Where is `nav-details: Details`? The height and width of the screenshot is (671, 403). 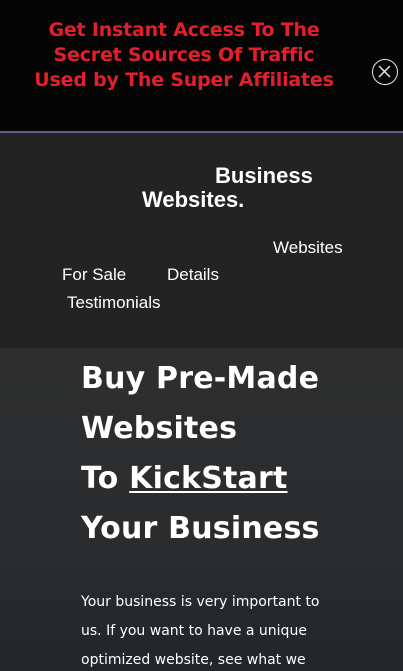 nav-details: Details is located at coordinates (193, 275).